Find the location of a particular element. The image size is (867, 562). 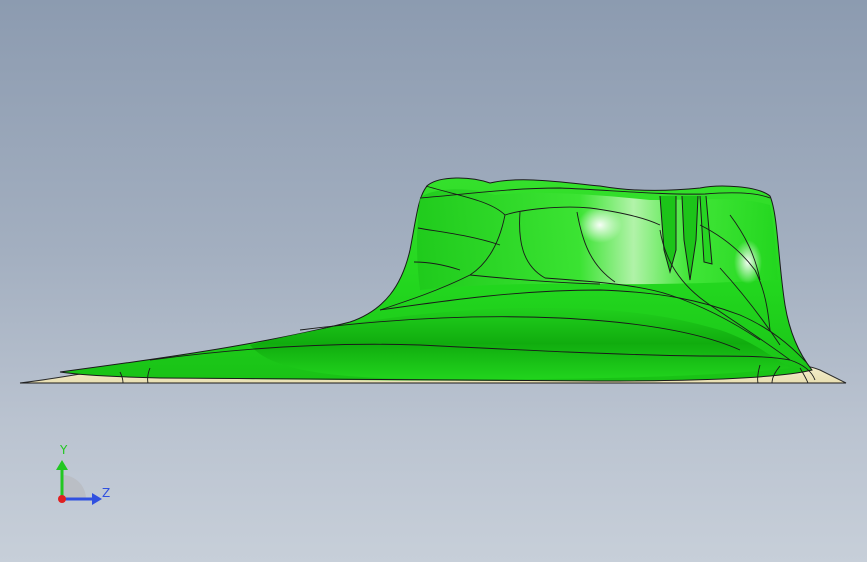

z-axis-arrowhead-icon is located at coordinates (97, 499).